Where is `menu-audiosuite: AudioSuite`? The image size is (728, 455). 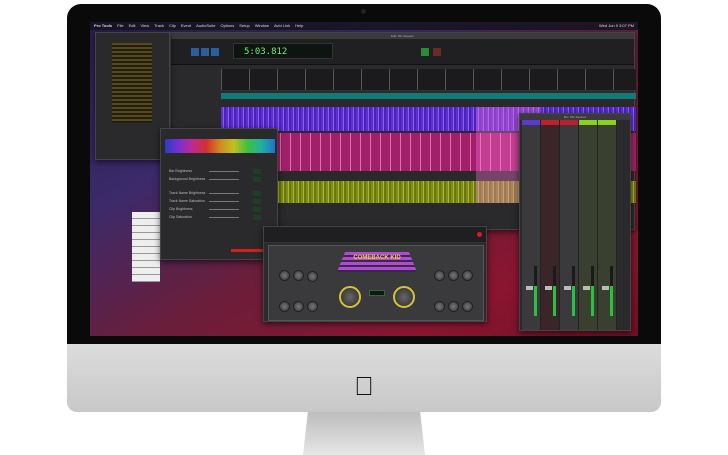 menu-audiosuite: AudioSuite is located at coordinates (205, 26).